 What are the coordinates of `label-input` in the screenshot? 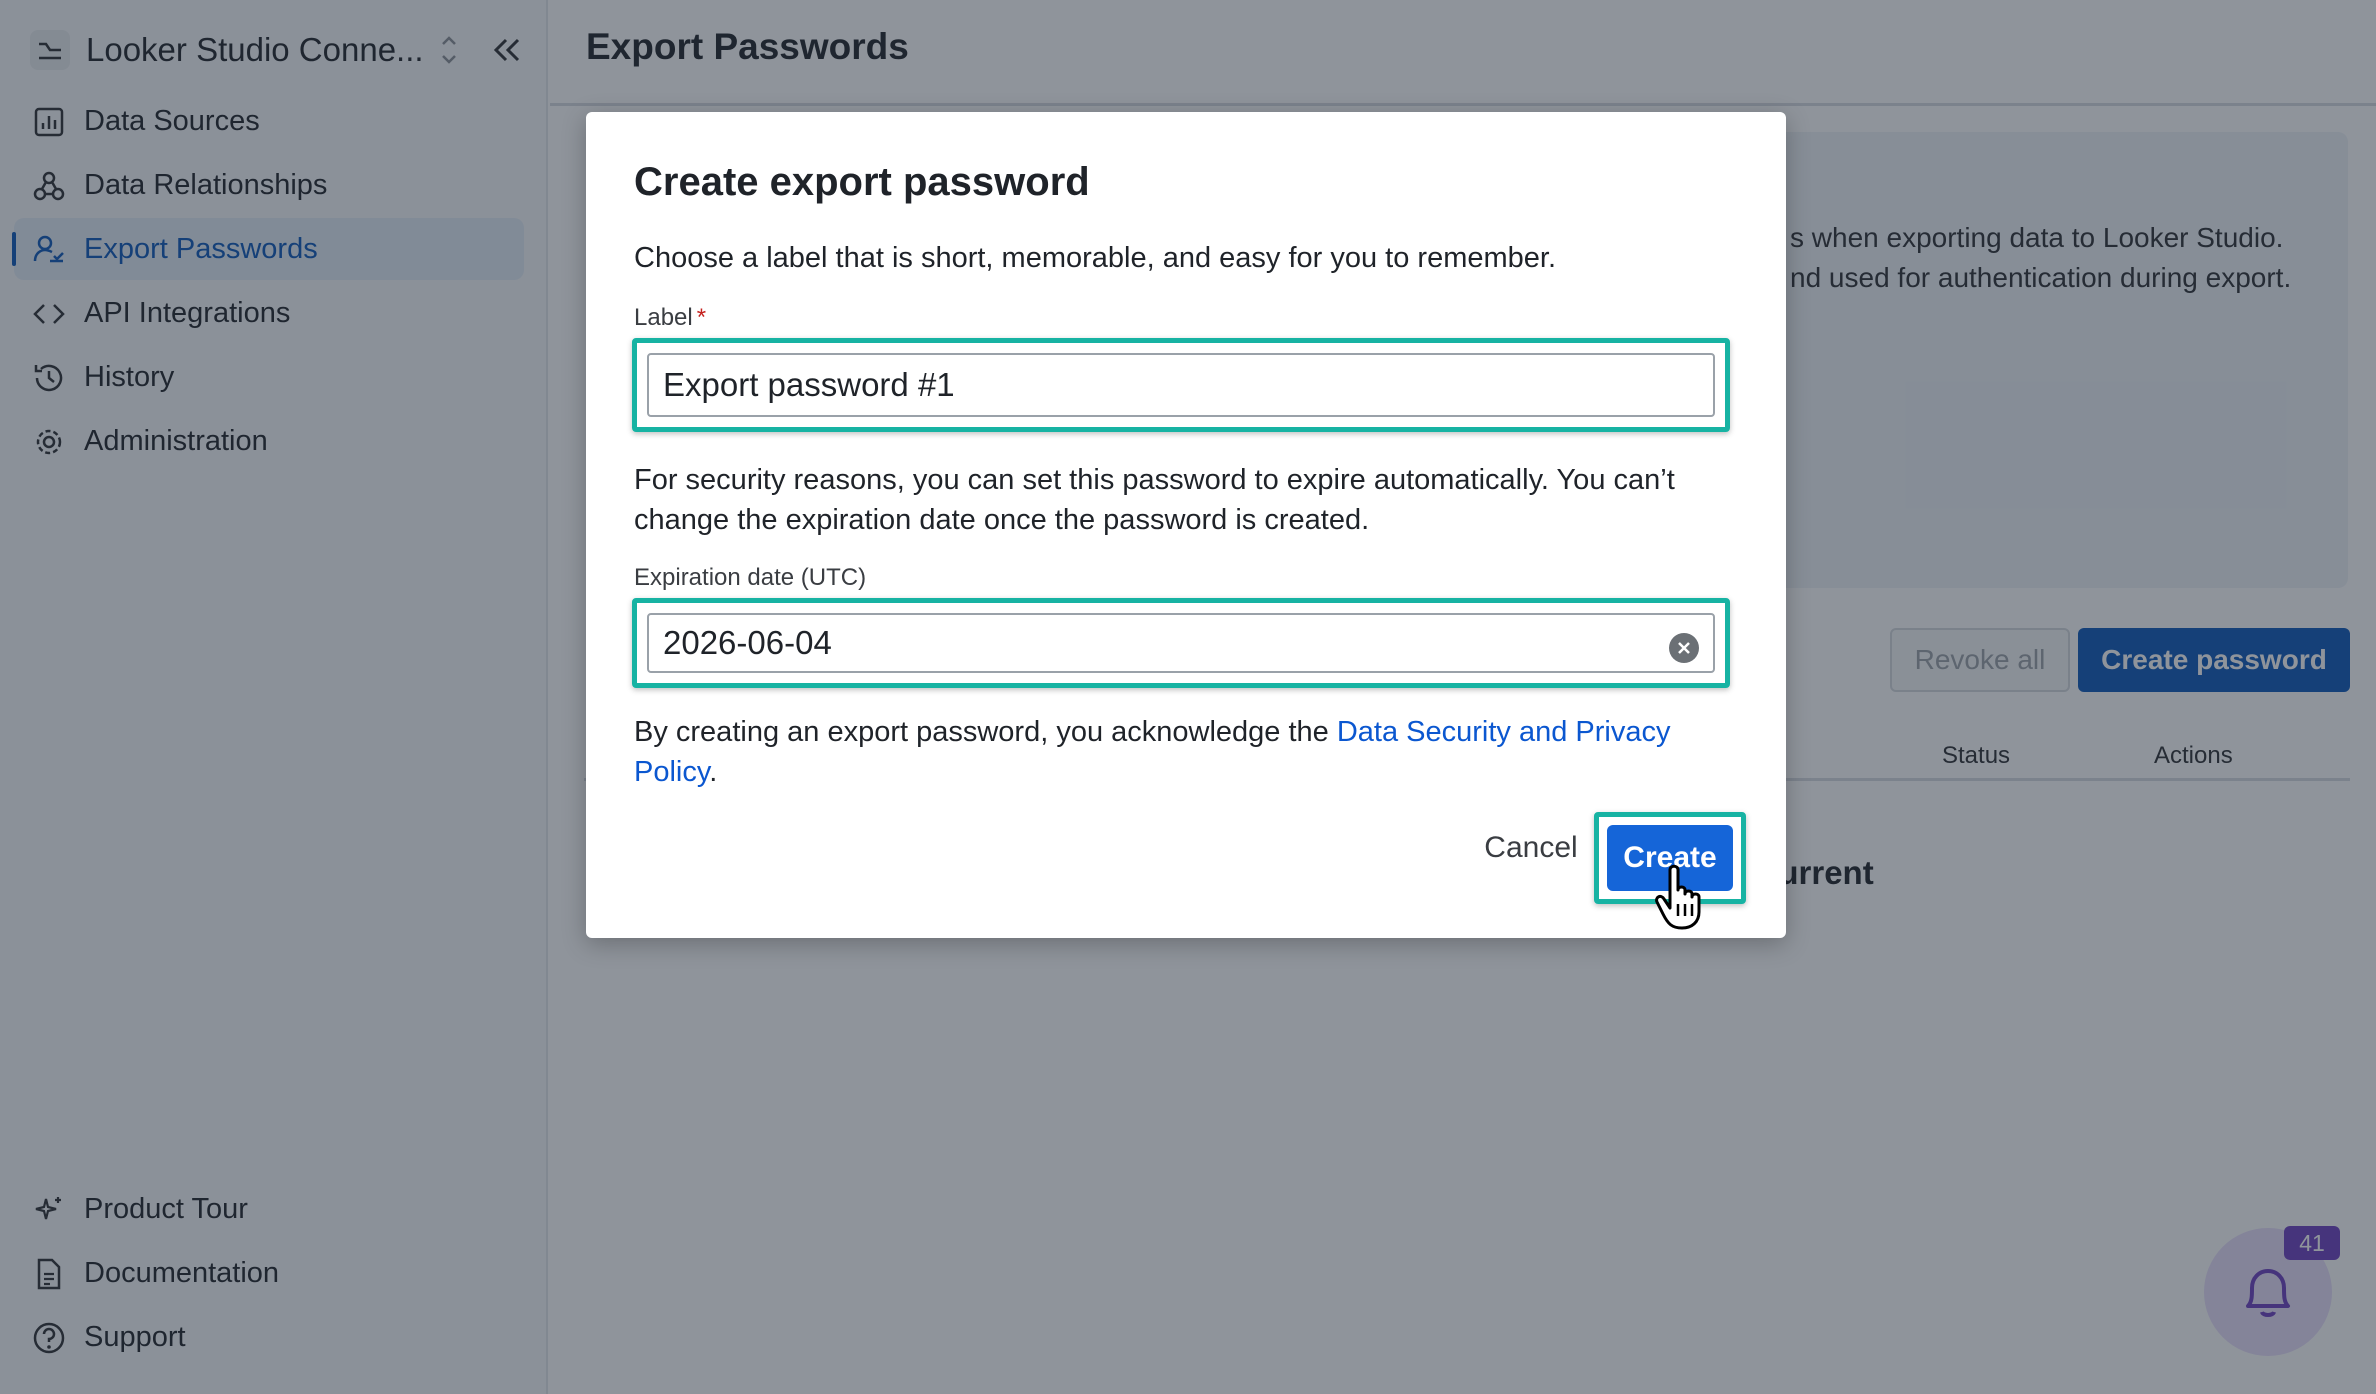 It's located at (1160, 385).